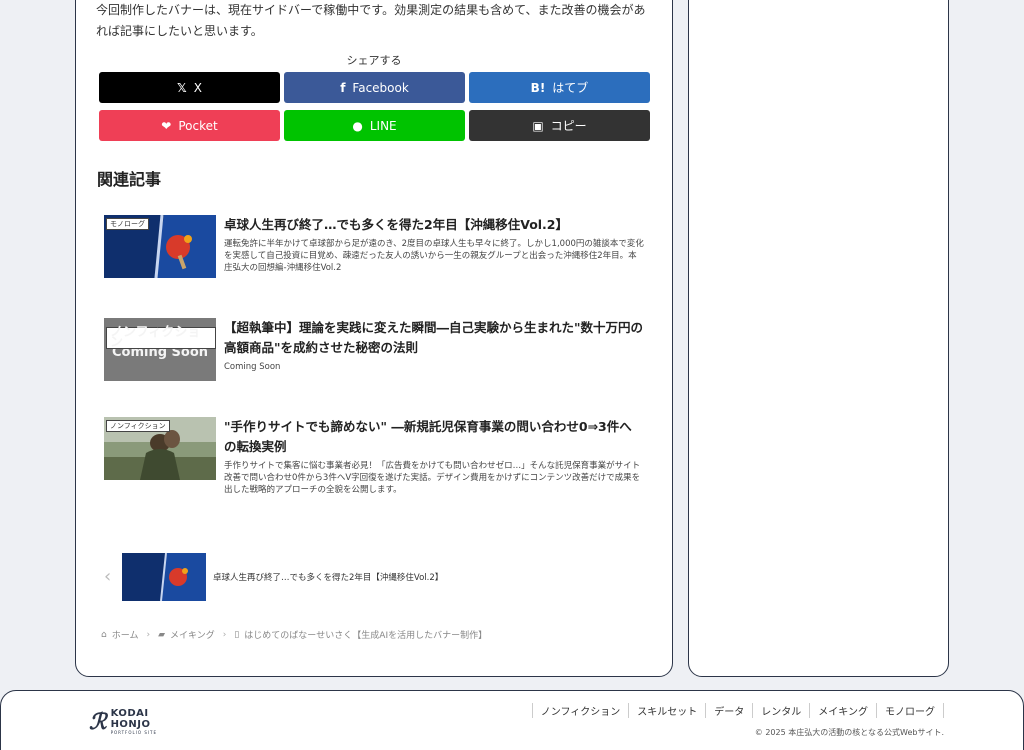 This screenshot has height=750, width=1024. I want to click on prev-post-link: ‹ 卓球人生再び終了…でも多くを得た2年目【沖縄移住Vol.2】, so click(374, 577).